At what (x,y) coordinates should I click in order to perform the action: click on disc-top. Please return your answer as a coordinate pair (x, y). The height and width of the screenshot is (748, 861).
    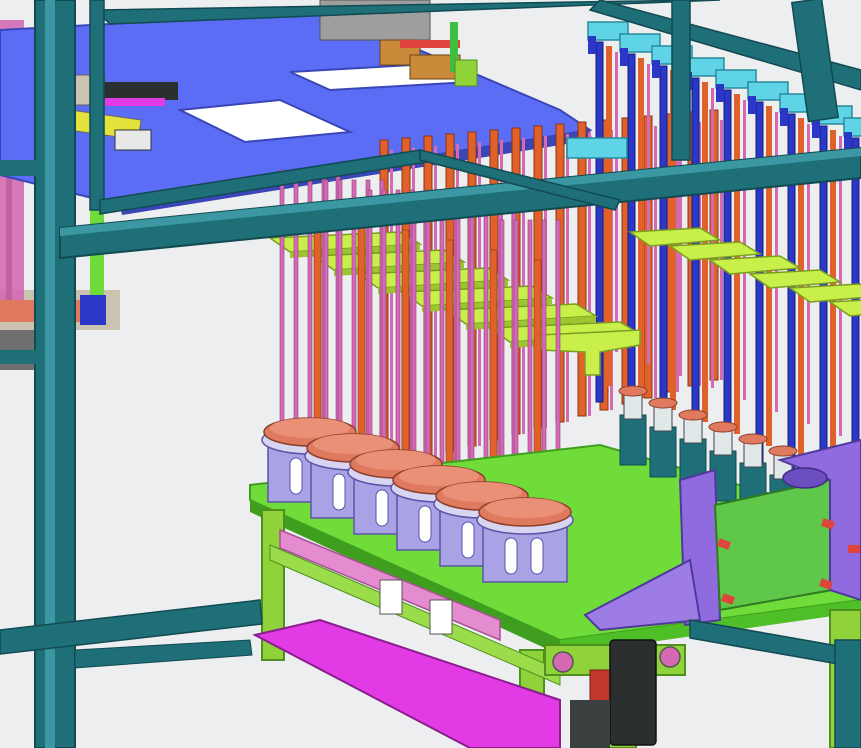
    Looking at the image, I should click on (525, 508).